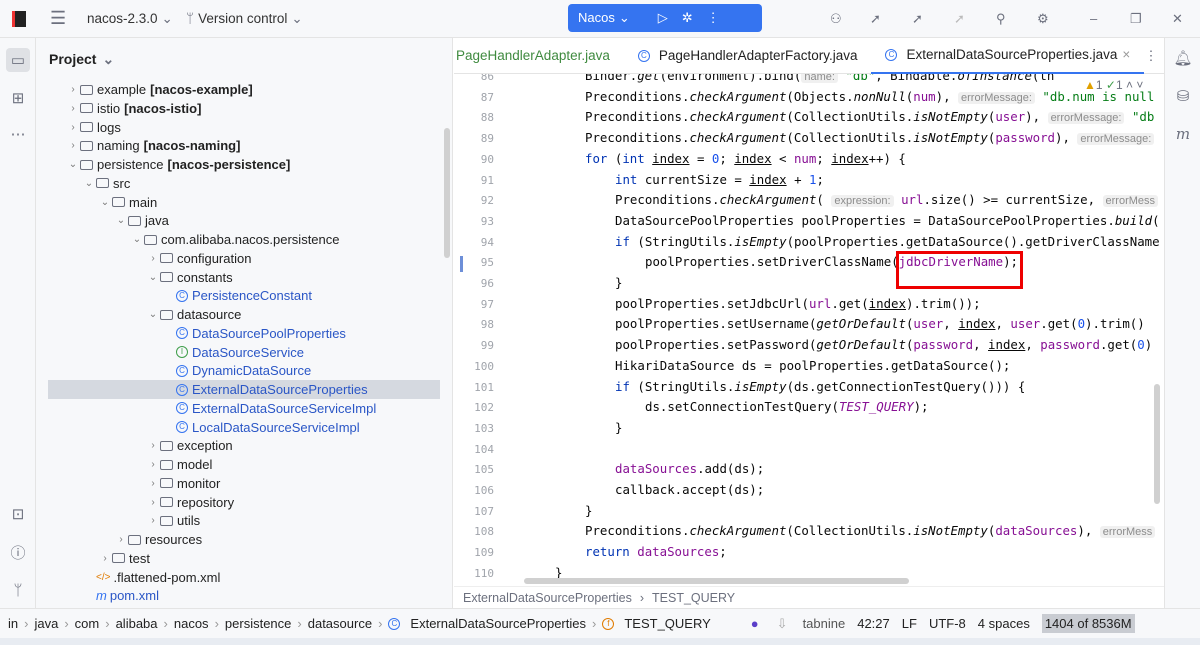 This screenshot has height=645, width=1200. Describe the element at coordinates (947, 623) in the screenshot. I see `file-encoding: UTF-8` at that location.